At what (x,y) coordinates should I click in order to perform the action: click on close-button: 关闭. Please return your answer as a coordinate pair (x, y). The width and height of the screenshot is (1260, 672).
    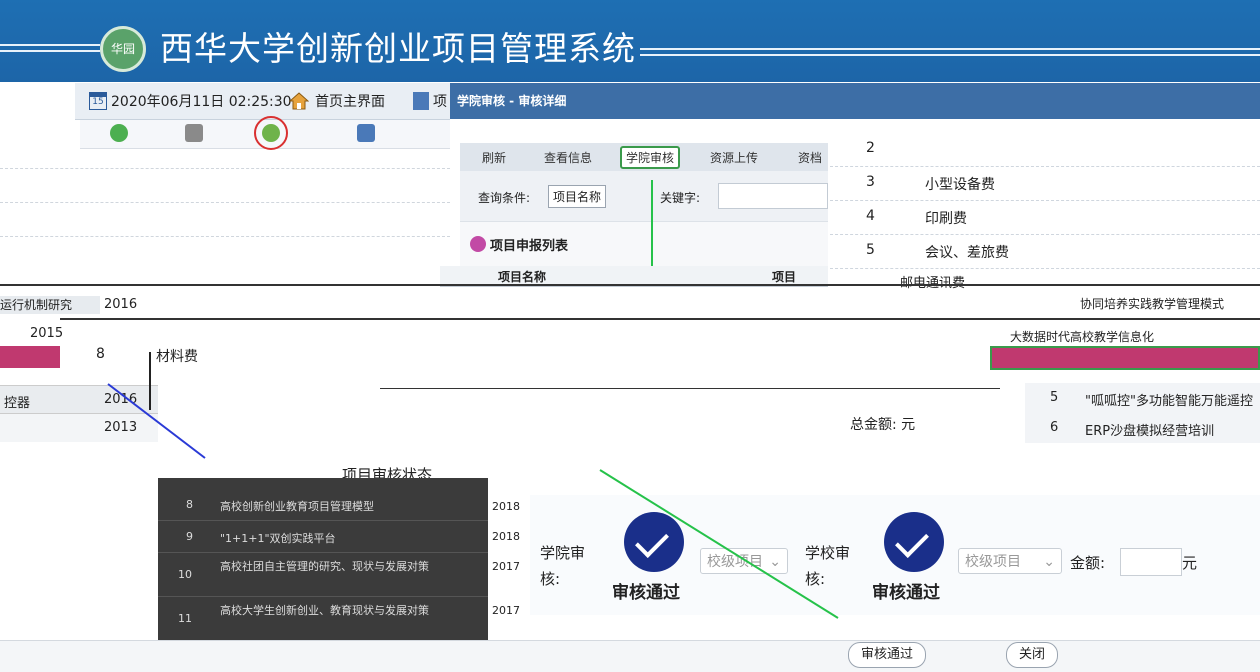
    Looking at the image, I should click on (1032, 655).